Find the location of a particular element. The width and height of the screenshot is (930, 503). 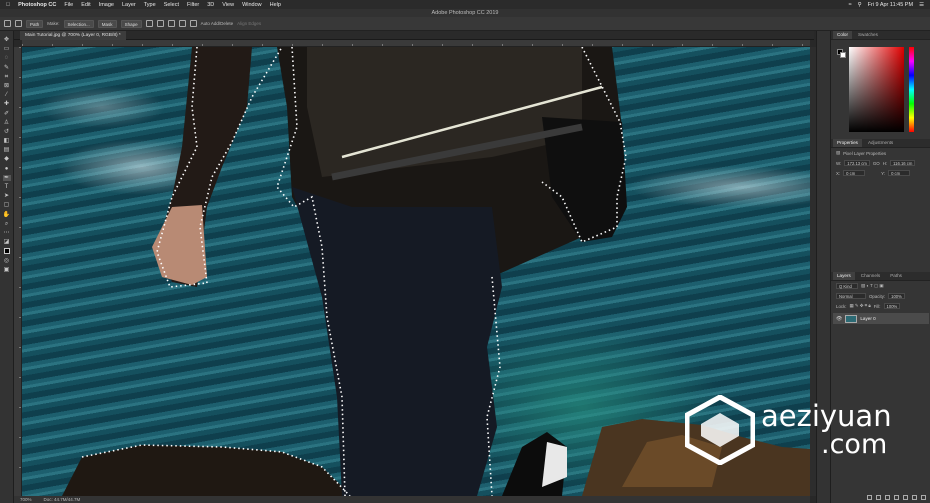

search-icon: ⚲ is located at coordinates (860, 5).